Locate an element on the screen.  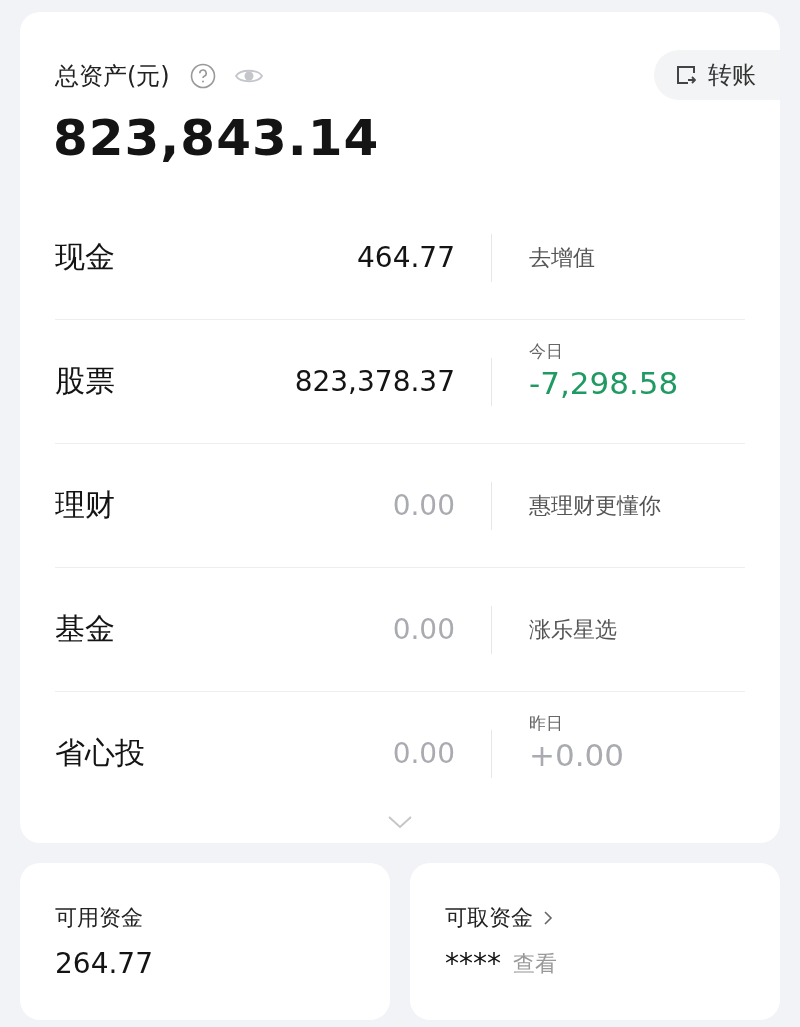
withdrawable-funds-label: 可取资金 is located at coordinates (489, 918).